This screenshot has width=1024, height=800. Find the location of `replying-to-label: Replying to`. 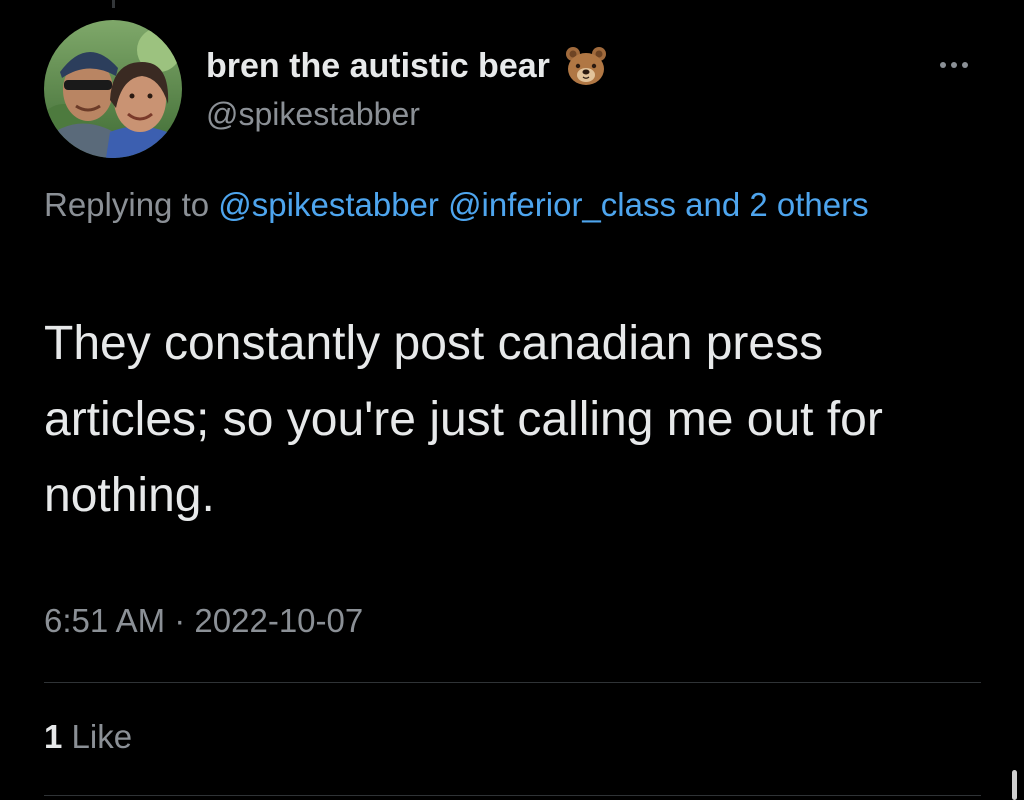

replying-to-label: Replying to is located at coordinates (127, 204).